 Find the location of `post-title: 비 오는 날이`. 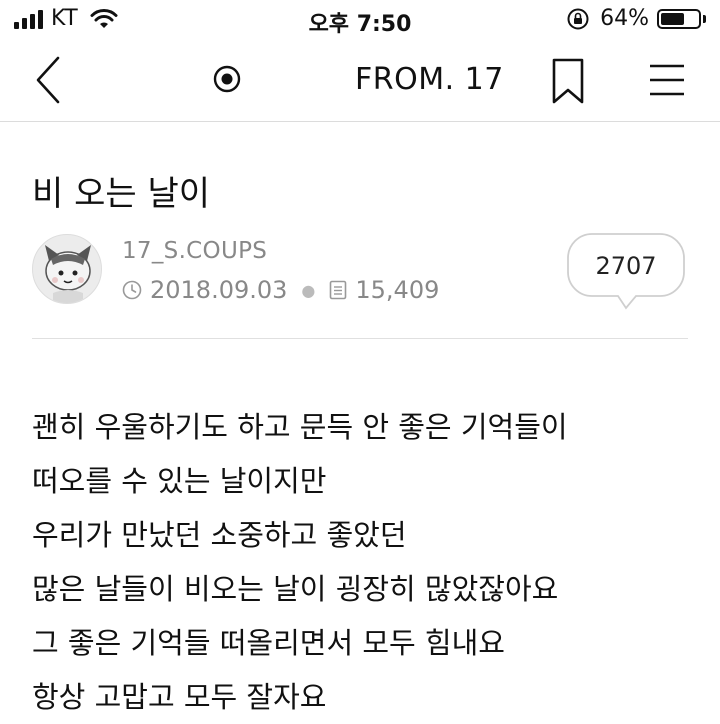

post-title: 비 오는 날이 is located at coordinates (121, 194).